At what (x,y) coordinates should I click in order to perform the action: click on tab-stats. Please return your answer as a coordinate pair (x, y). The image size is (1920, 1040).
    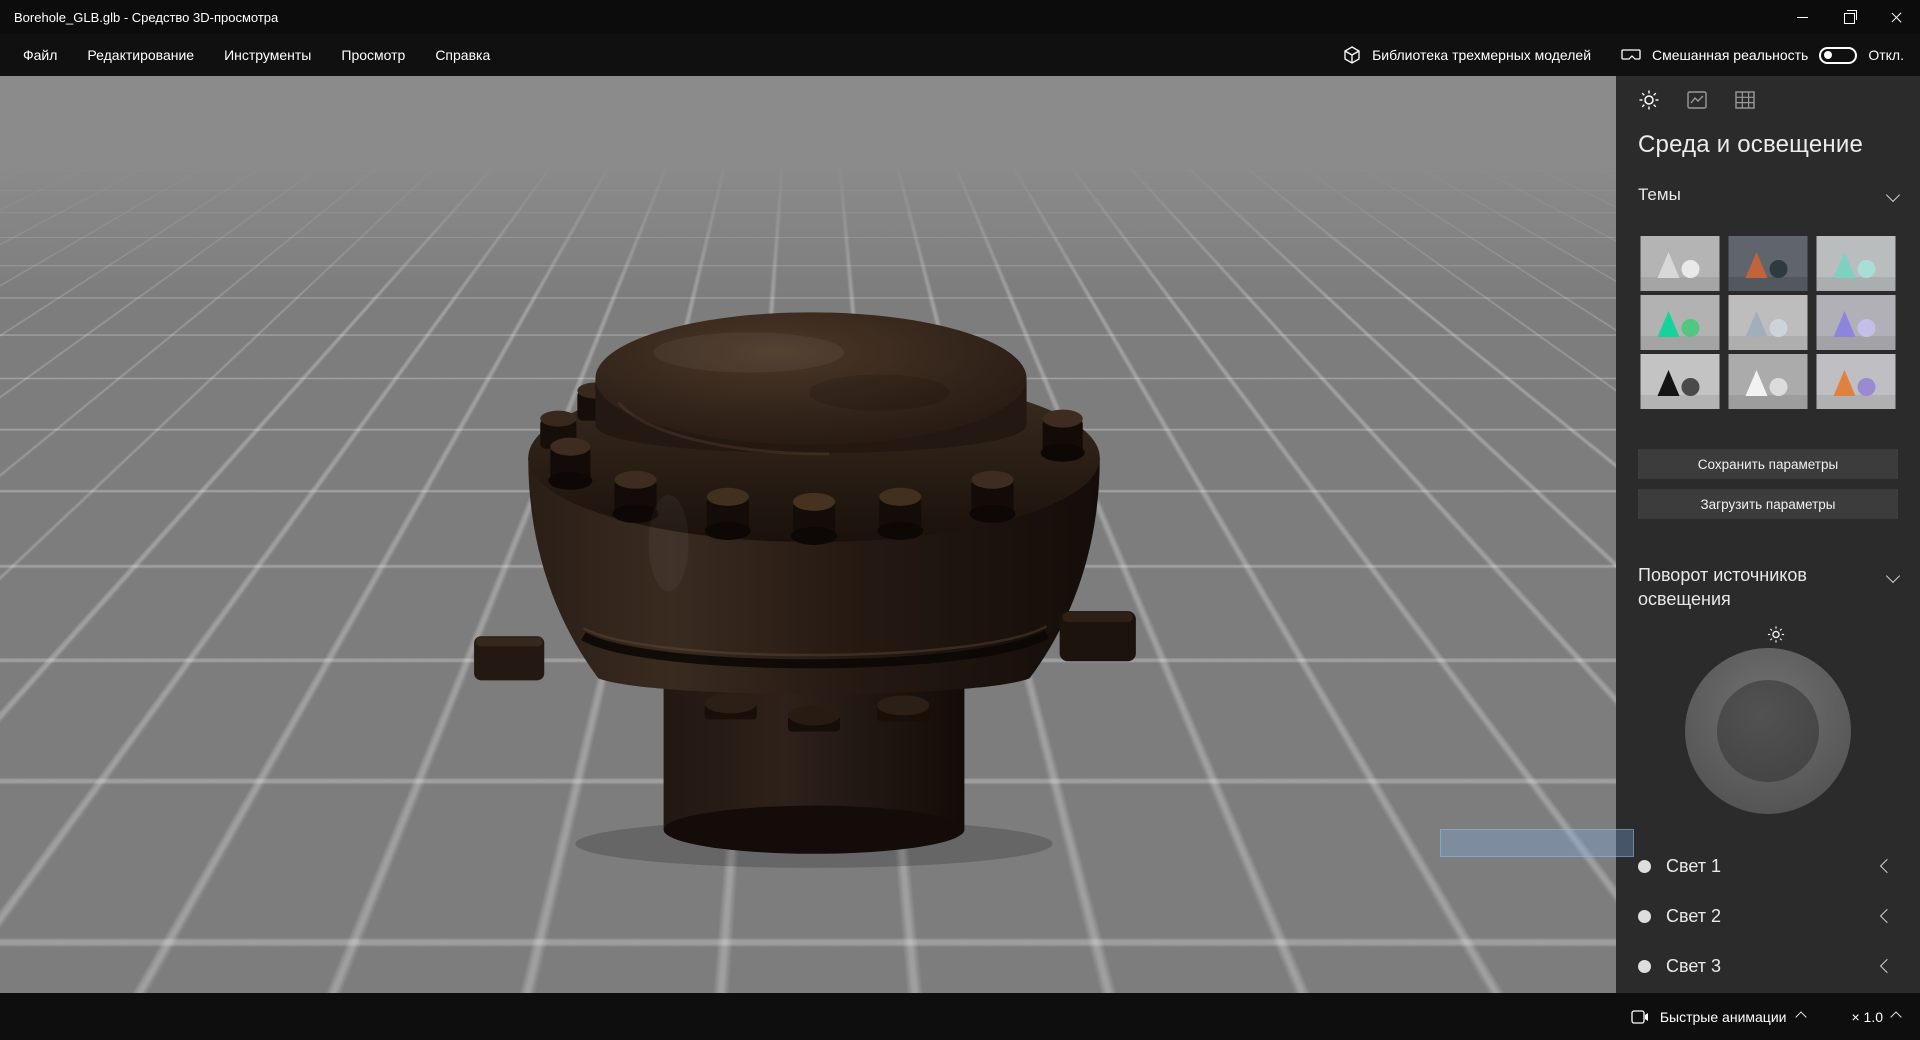
    Looking at the image, I should click on (1697, 100).